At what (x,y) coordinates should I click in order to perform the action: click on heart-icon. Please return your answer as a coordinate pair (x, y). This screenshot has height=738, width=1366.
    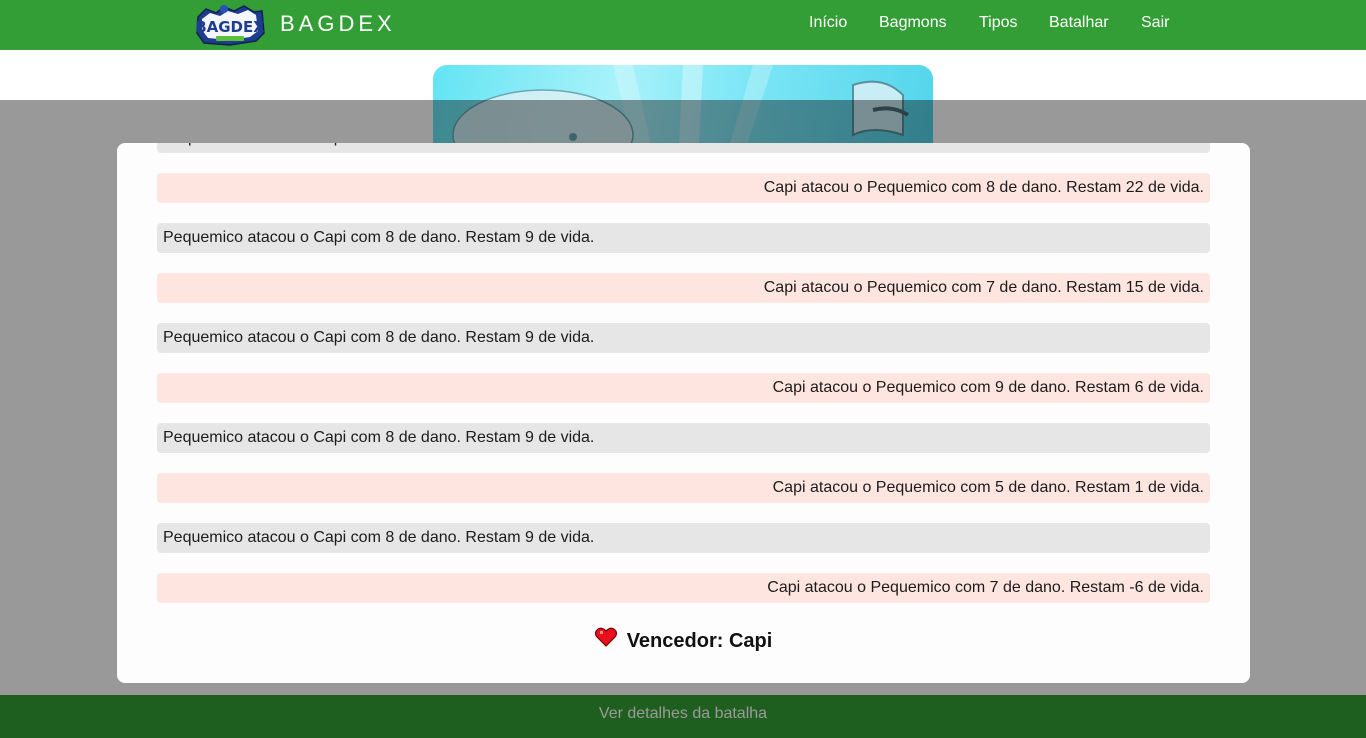
    Looking at the image, I should click on (605, 637).